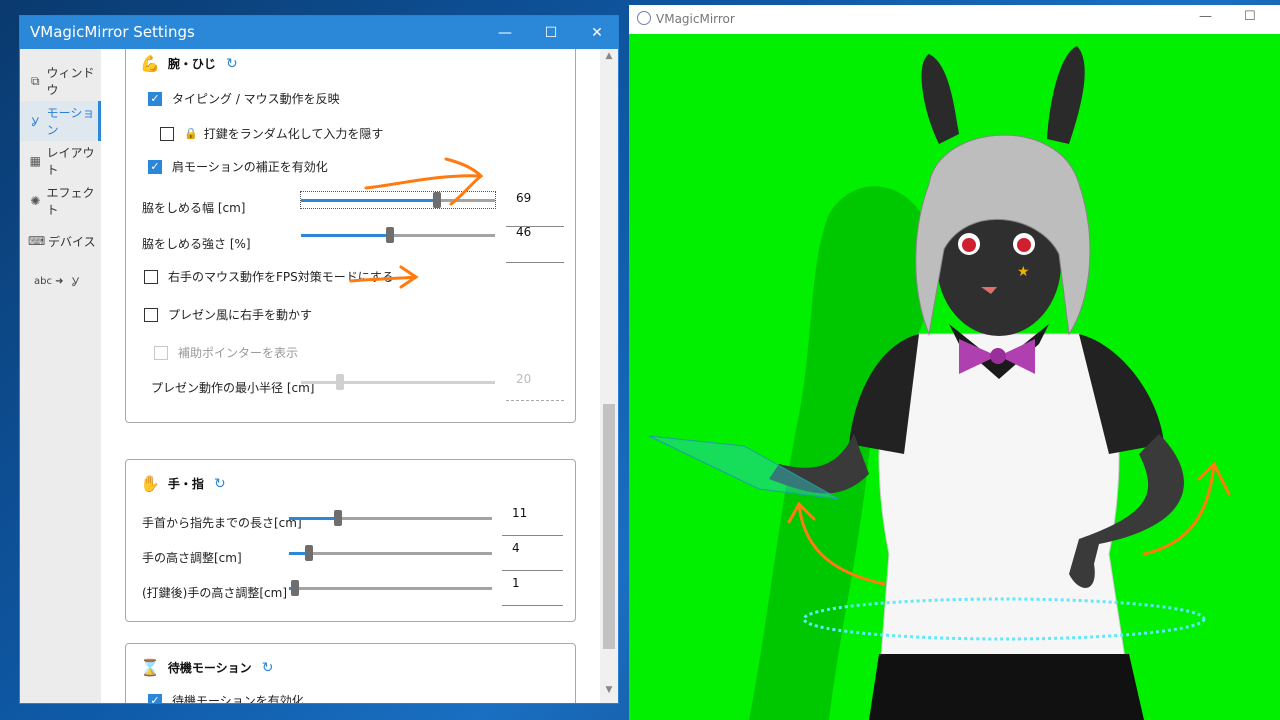 This screenshot has height=720, width=1280. What do you see at coordinates (532, 554) in the screenshot?
I see `hand-height-input: 4` at bounding box center [532, 554].